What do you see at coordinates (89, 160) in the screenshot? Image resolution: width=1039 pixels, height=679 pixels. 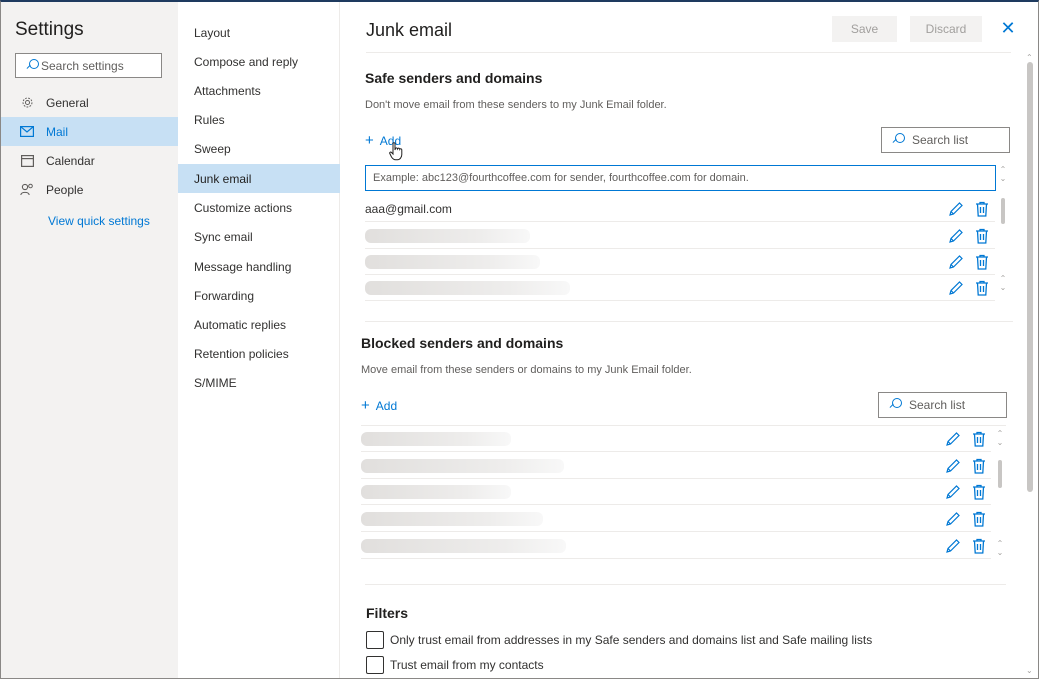 I see `nav-item-calendar: Calendar` at bounding box center [89, 160].